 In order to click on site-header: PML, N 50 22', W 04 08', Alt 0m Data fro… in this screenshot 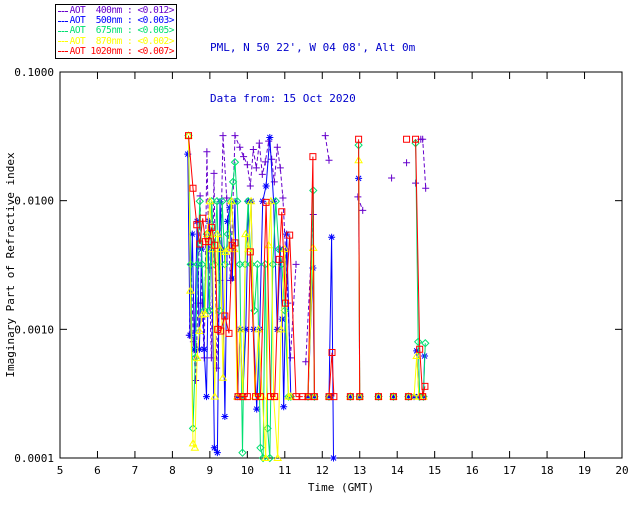, I will do `click(312, 73)`.